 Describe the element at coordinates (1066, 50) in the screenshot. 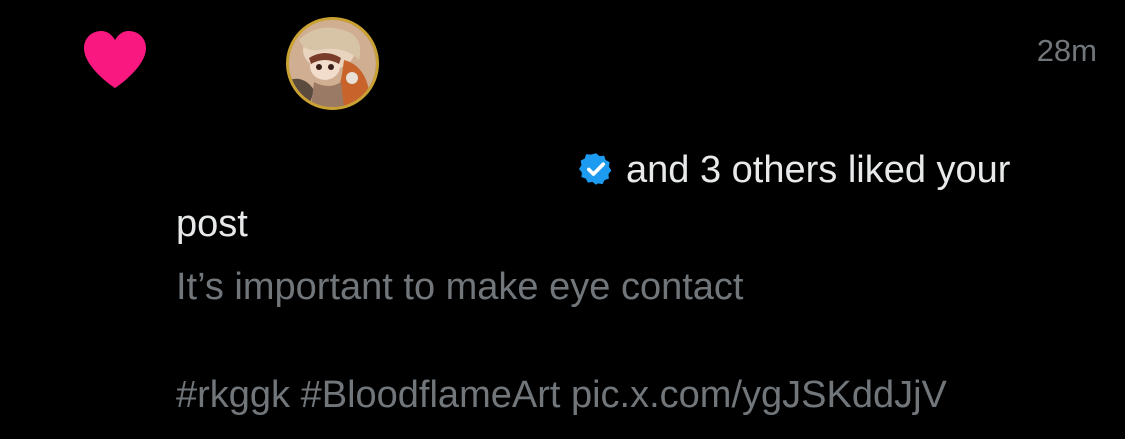

I see `timestamp: 28m` at that location.